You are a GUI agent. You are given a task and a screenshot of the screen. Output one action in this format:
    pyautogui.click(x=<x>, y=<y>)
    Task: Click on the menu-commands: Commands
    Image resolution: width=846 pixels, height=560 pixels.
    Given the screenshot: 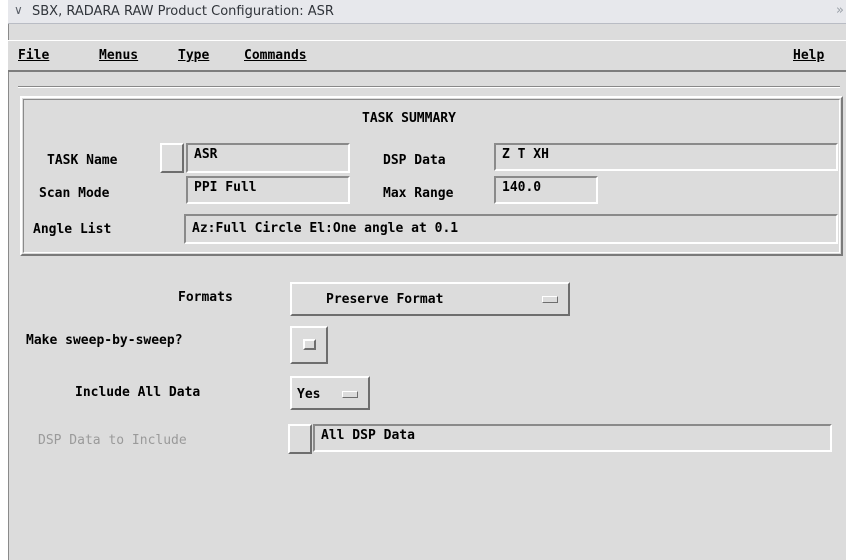 What is the action you would take?
    pyautogui.click(x=275, y=55)
    